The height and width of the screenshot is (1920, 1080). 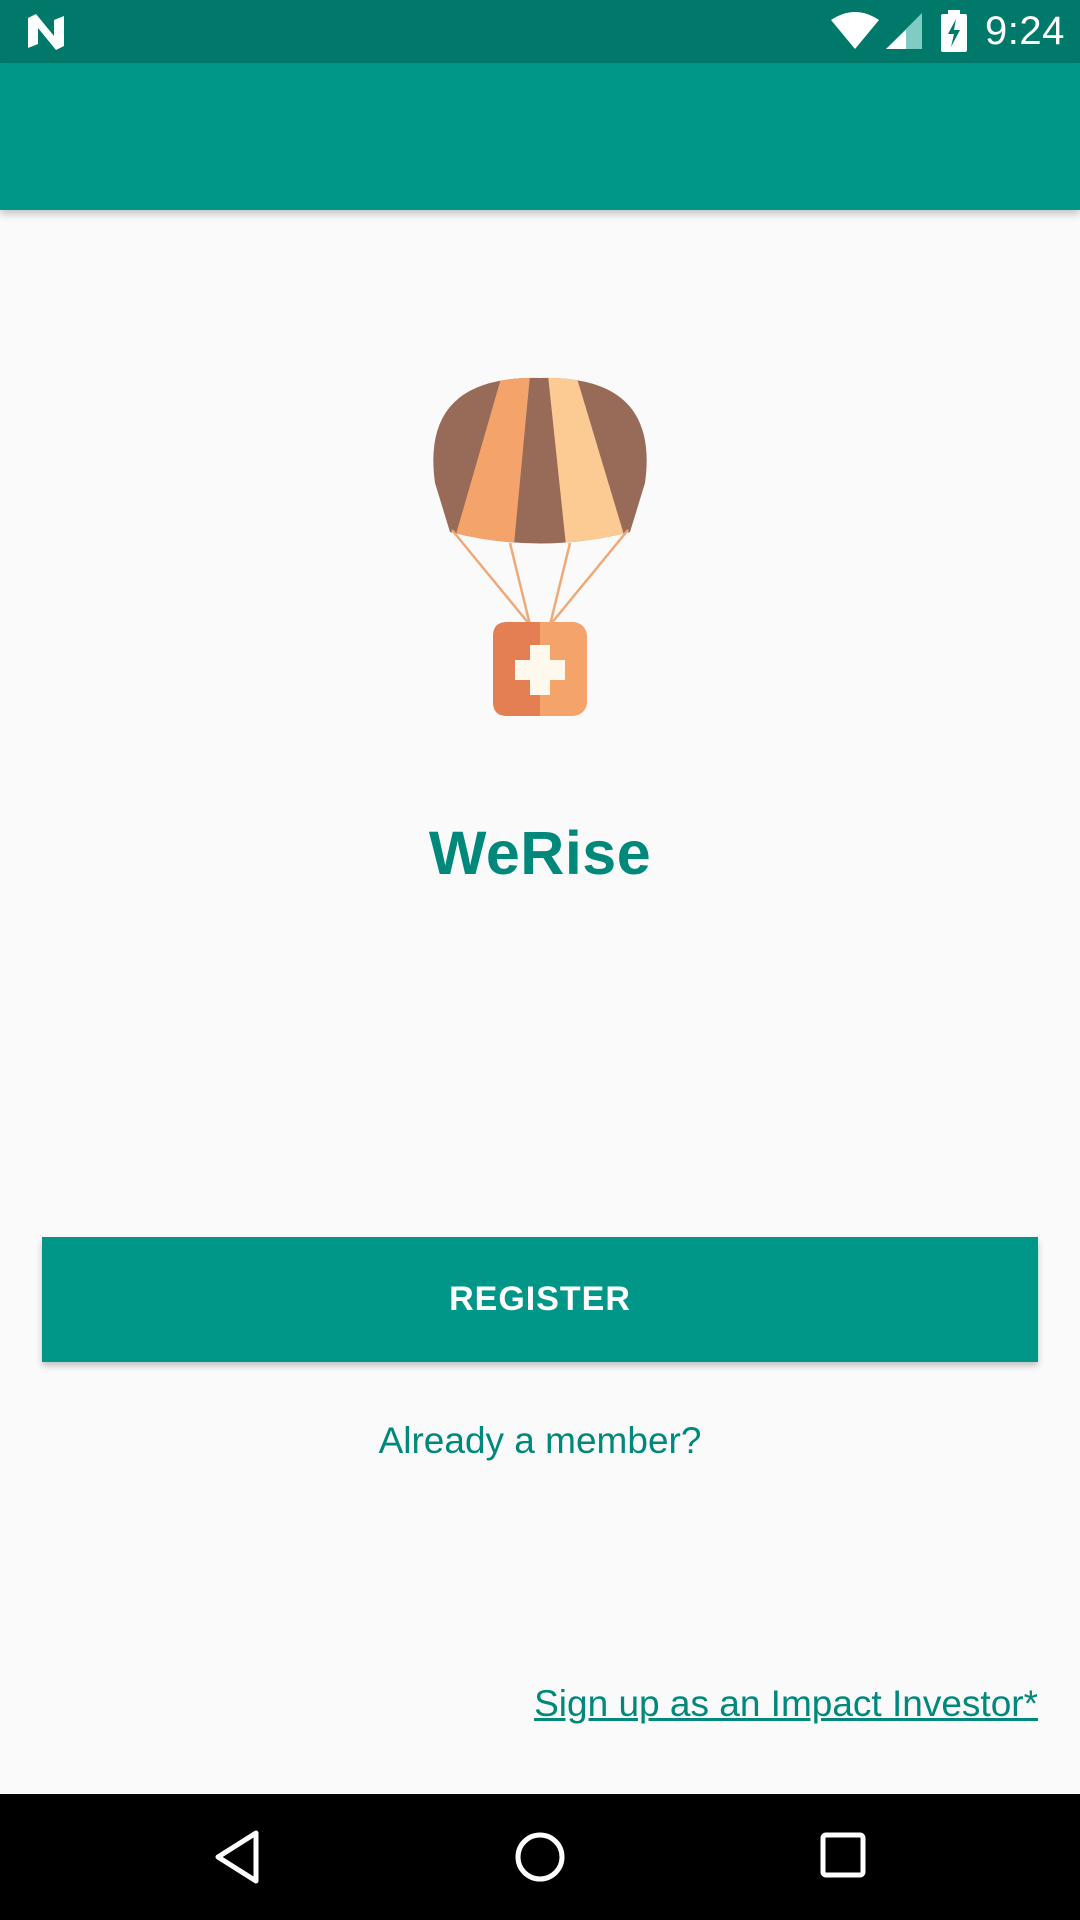 What do you see at coordinates (855, 30) in the screenshot?
I see `wifi-icon` at bounding box center [855, 30].